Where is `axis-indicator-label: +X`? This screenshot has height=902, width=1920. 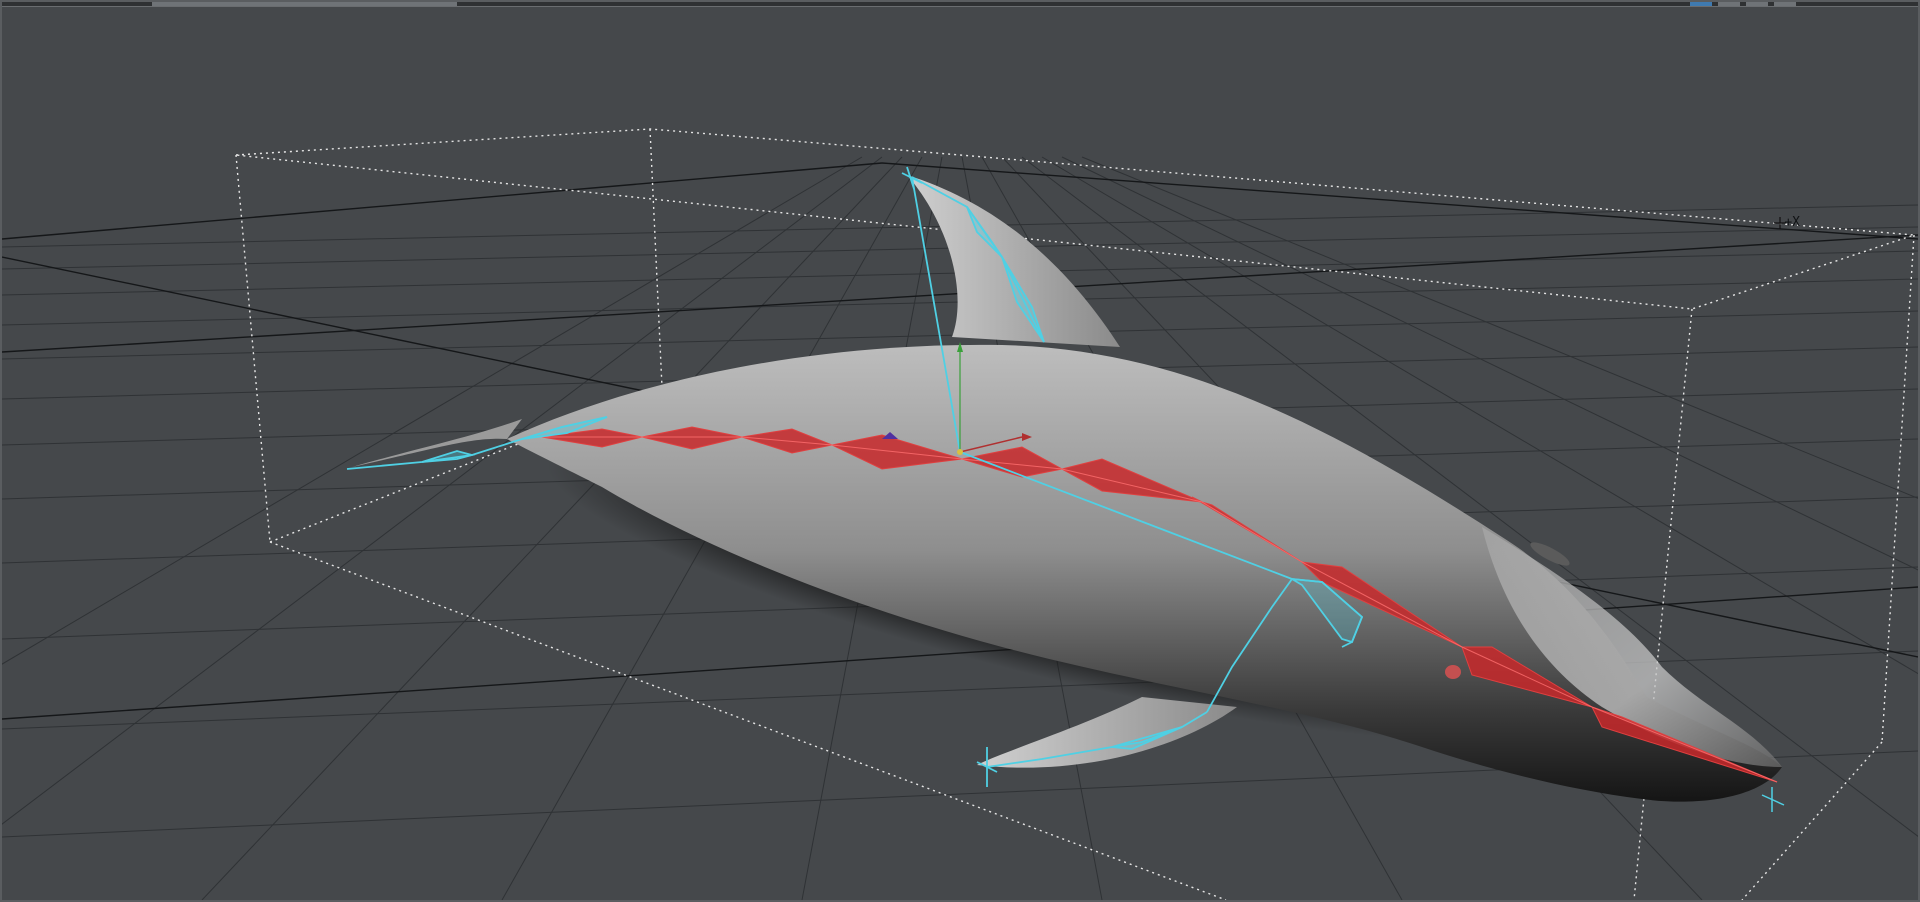 axis-indicator-label: +X is located at coordinates (1792, 222).